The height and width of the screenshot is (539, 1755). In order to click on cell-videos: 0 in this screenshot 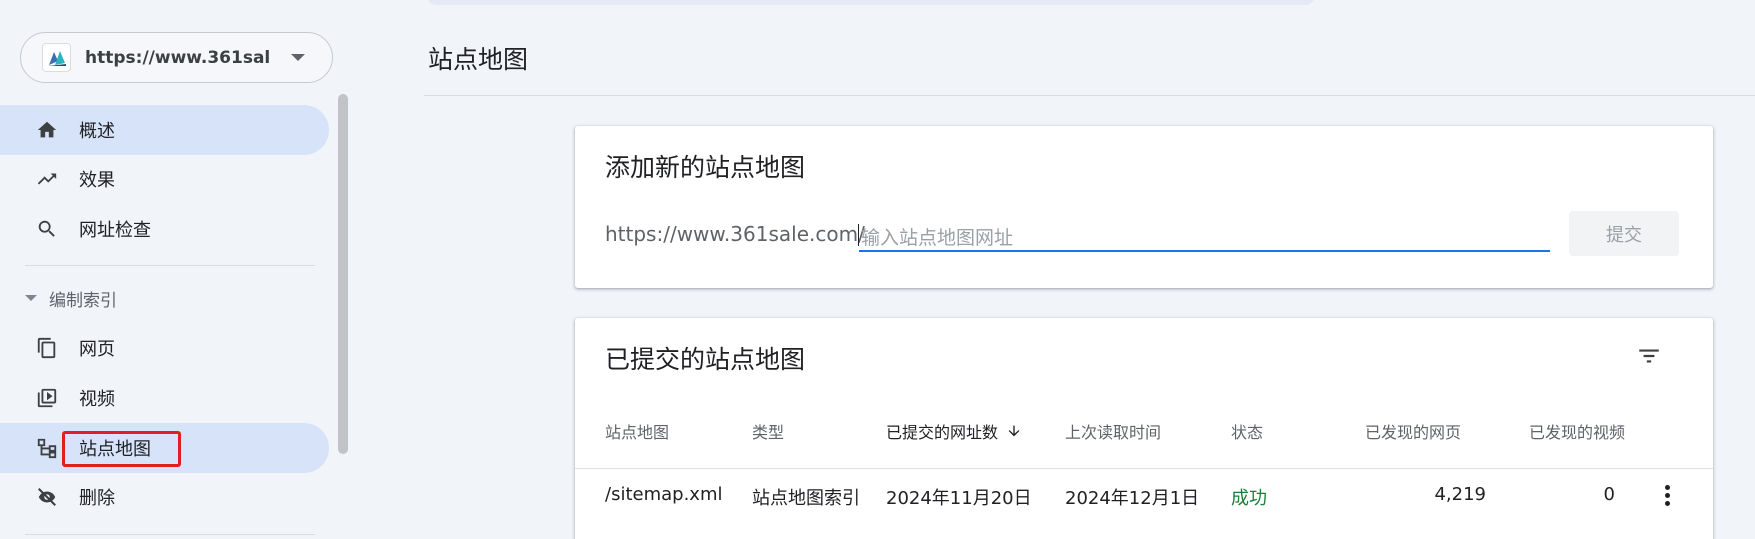, I will do `click(1609, 494)`.